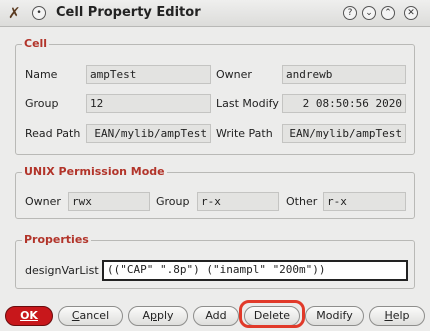 This screenshot has width=430, height=331. What do you see at coordinates (344, 133) in the screenshot?
I see `write-path-field: EAN/mylib/ampTest` at bounding box center [344, 133].